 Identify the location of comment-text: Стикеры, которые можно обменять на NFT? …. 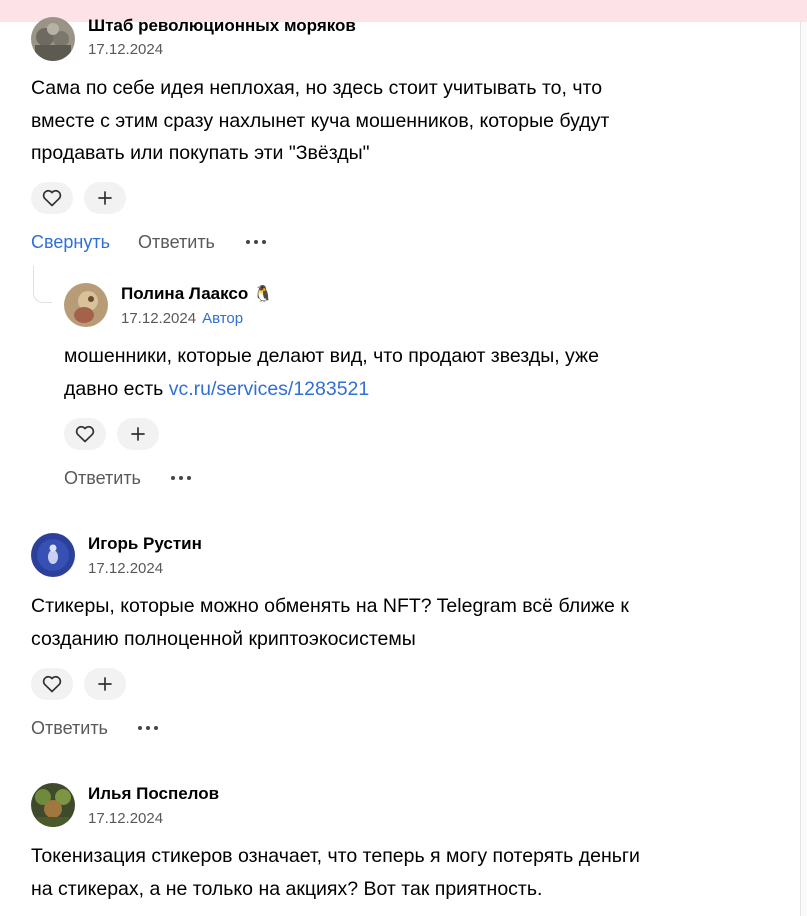
(391, 622).